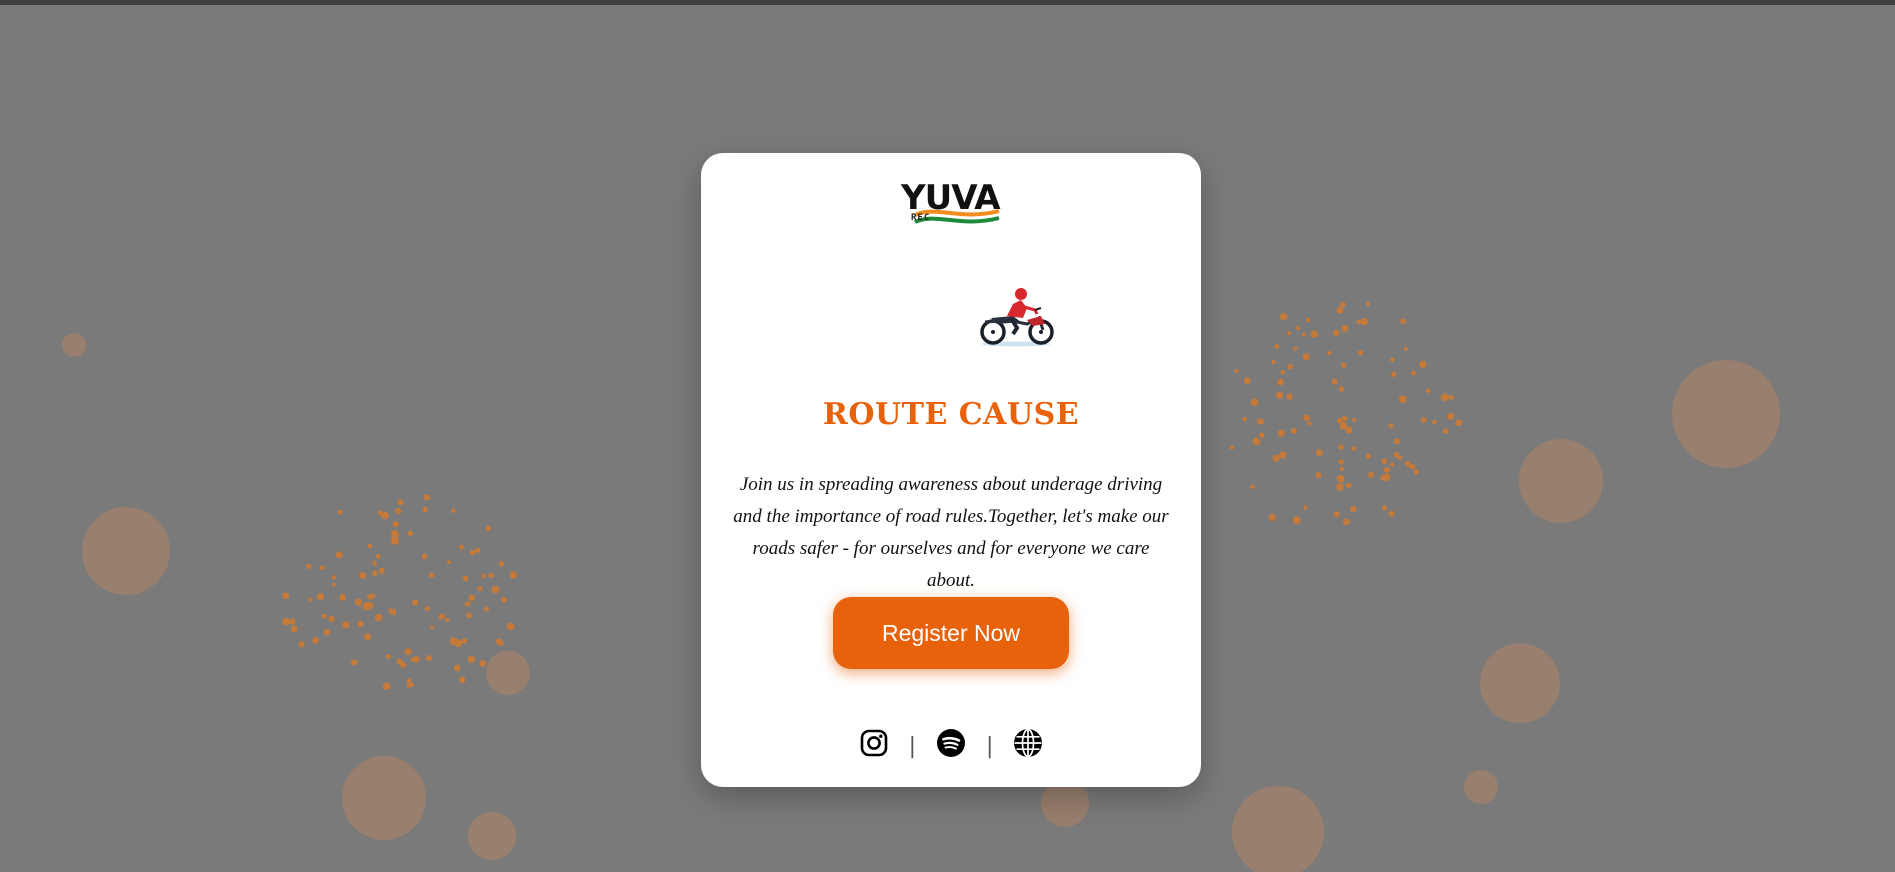 The height and width of the screenshot is (872, 1895). I want to click on globe-icon, so click(1028, 743).